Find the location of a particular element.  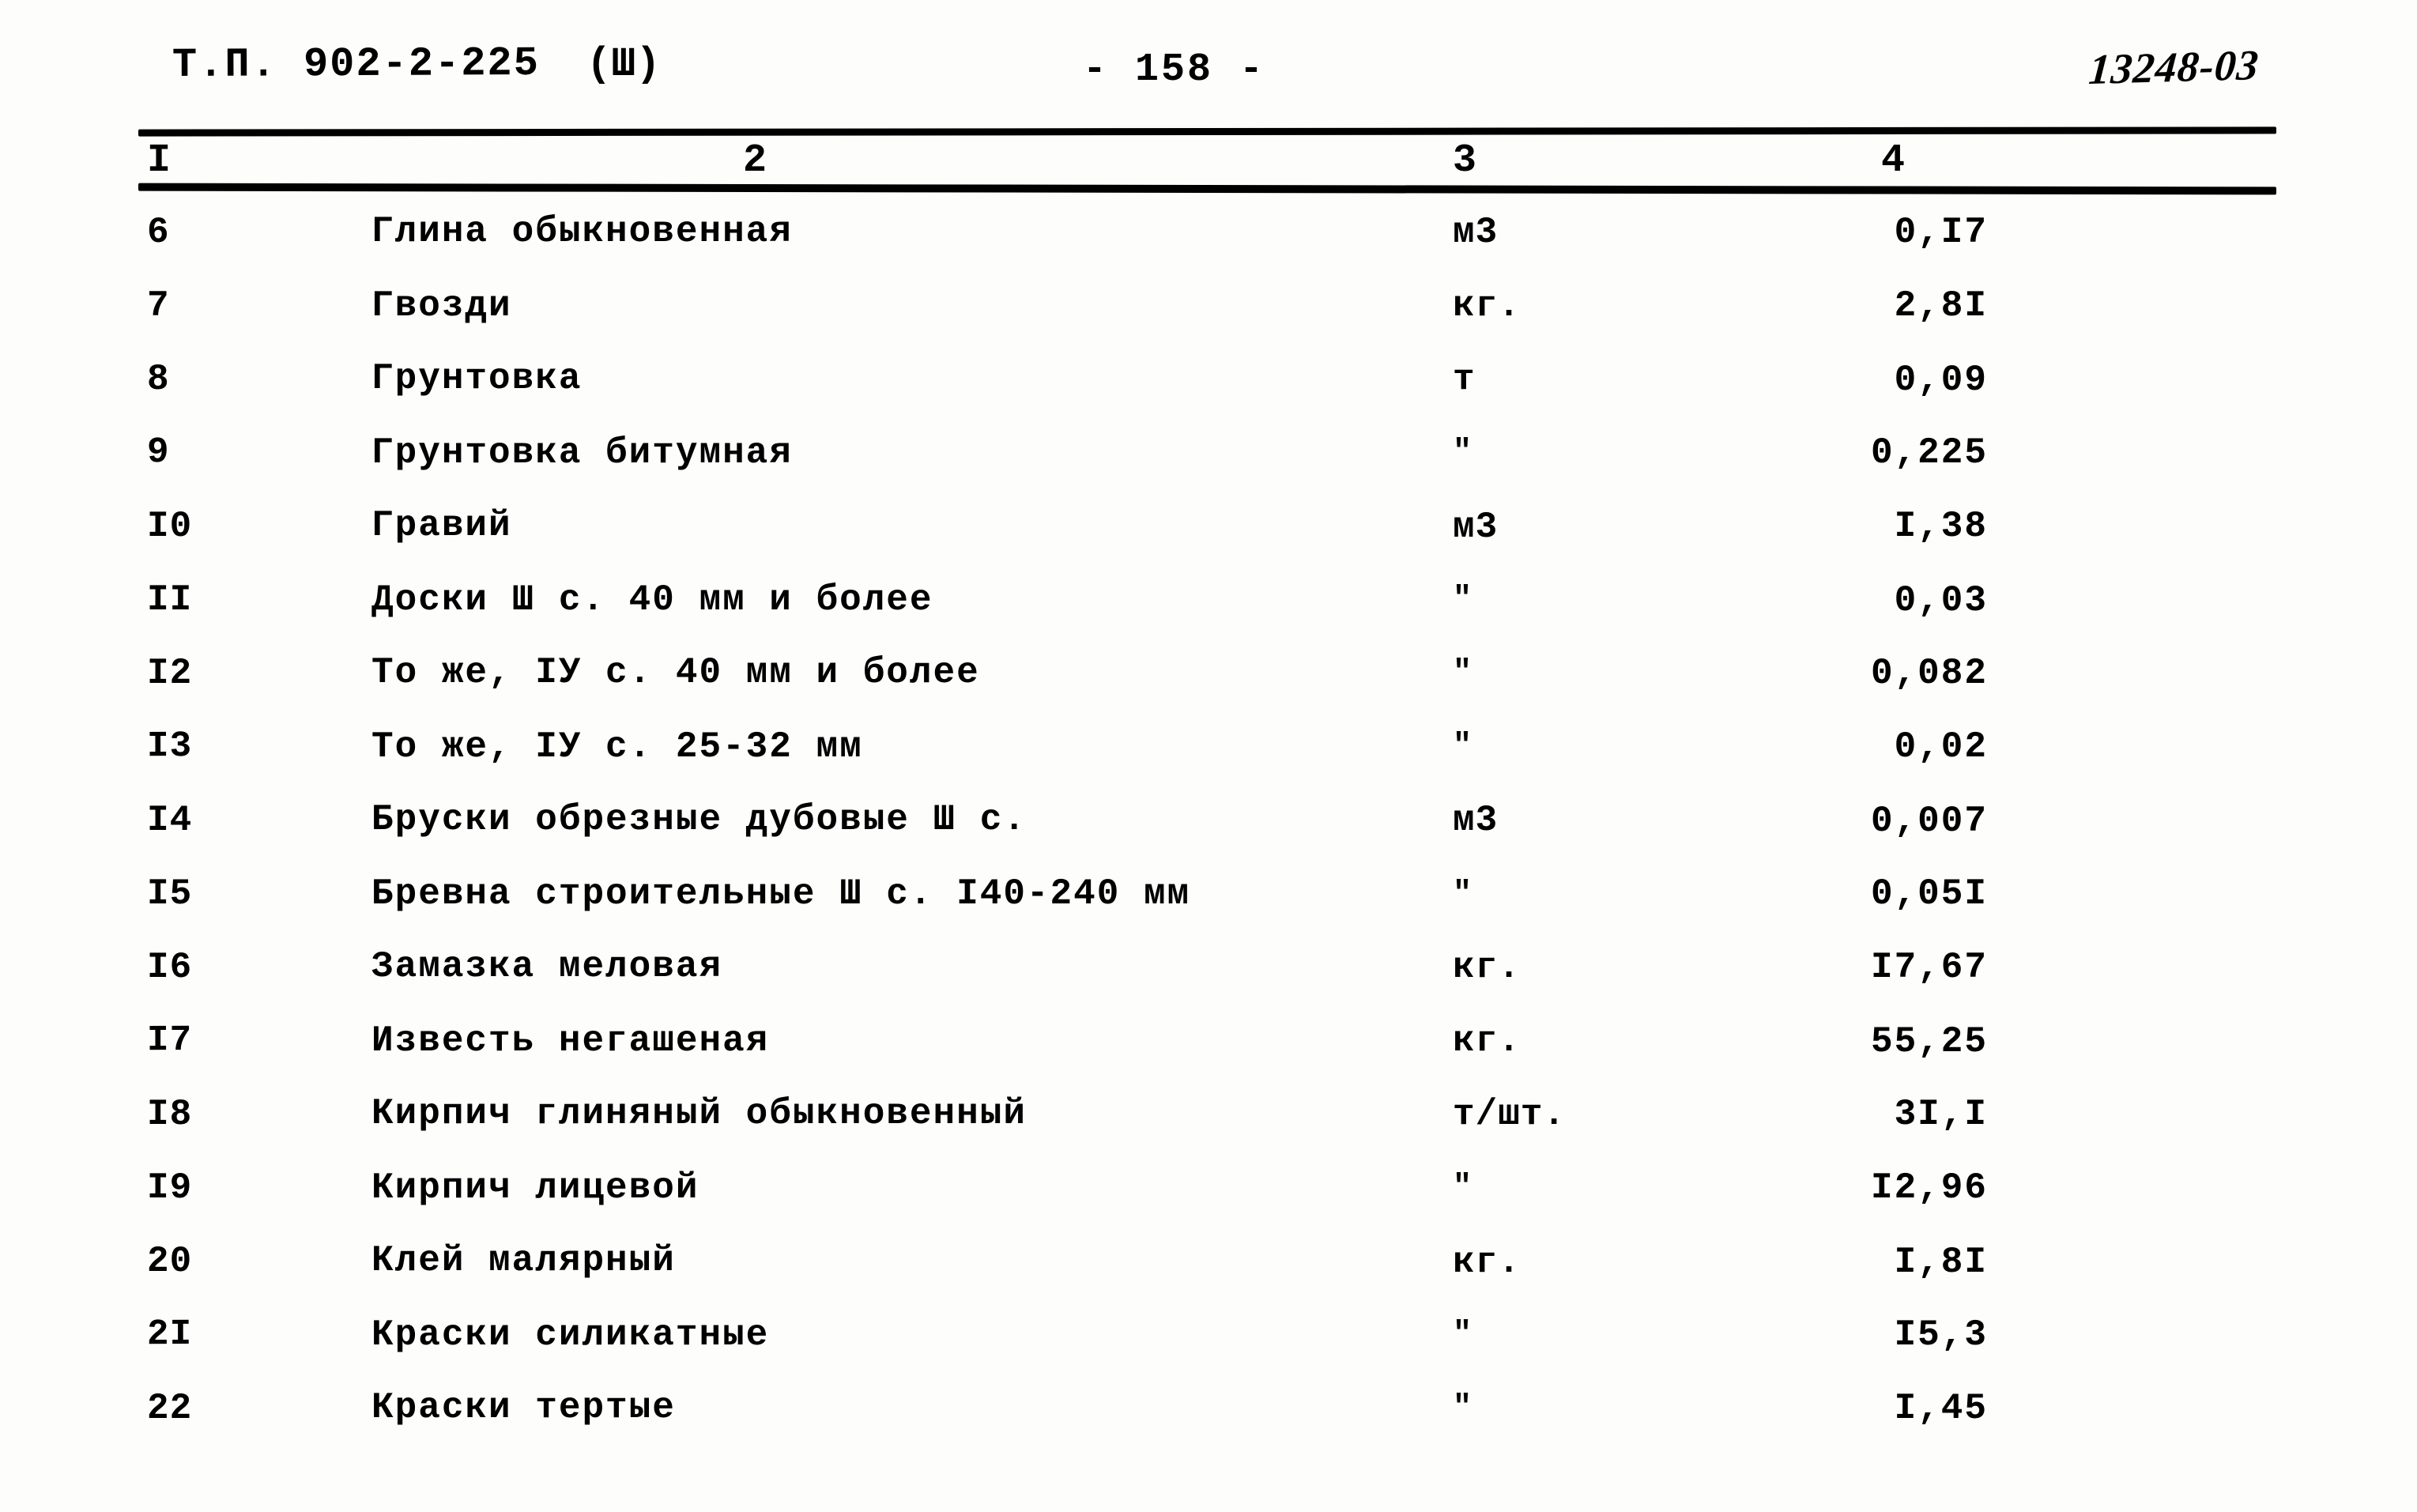

revision-mark: (Ш) is located at coordinates (624, 64).